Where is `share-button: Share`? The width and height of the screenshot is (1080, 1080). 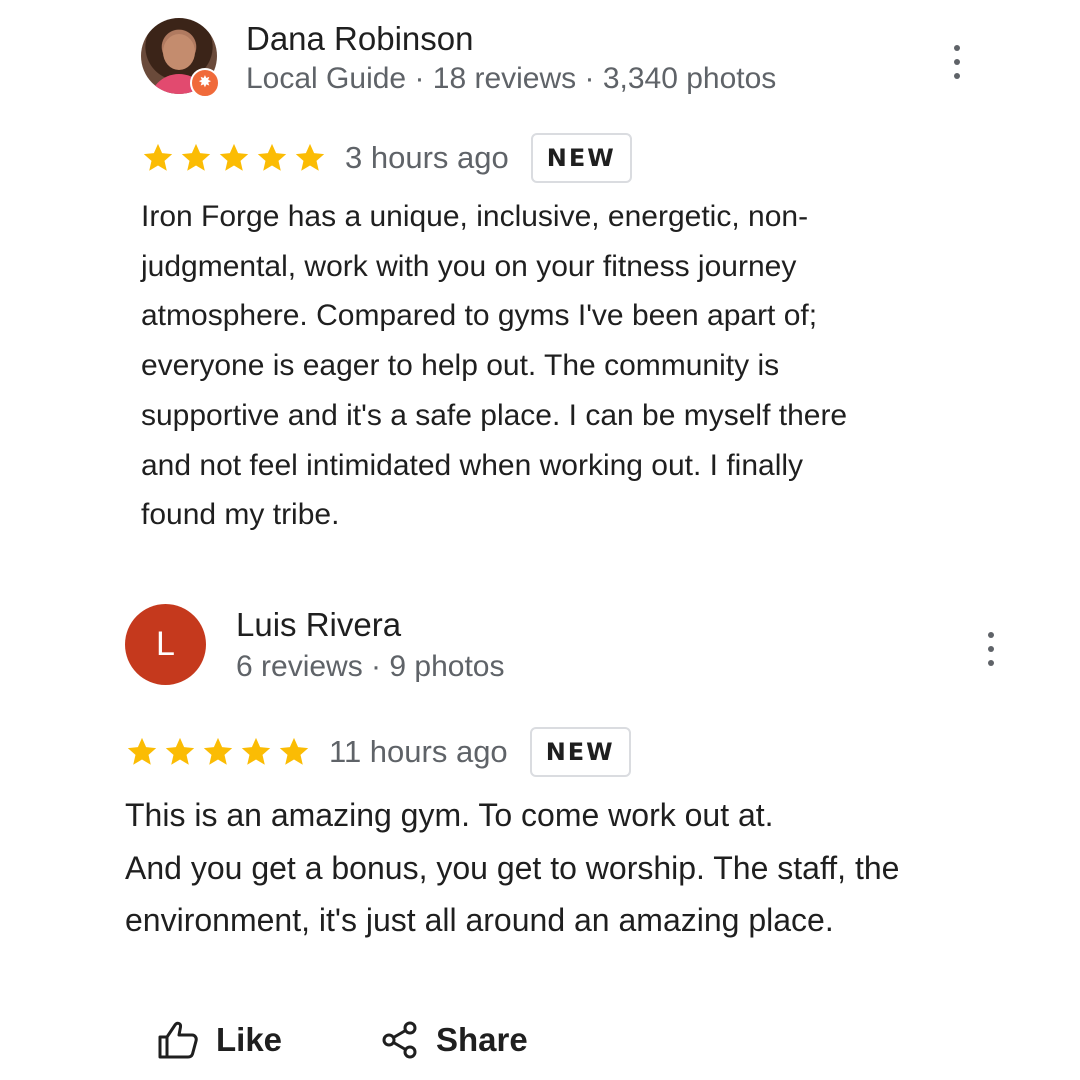
share-button: Share is located at coordinates (454, 1040).